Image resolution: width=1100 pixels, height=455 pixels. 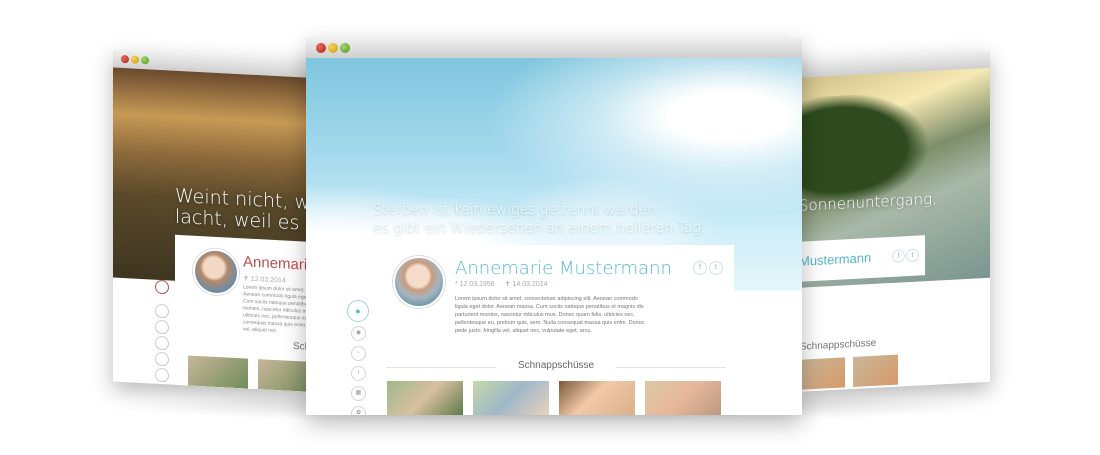 What do you see at coordinates (358, 333) in the screenshot?
I see `camera-icon: ◉` at bounding box center [358, 333].